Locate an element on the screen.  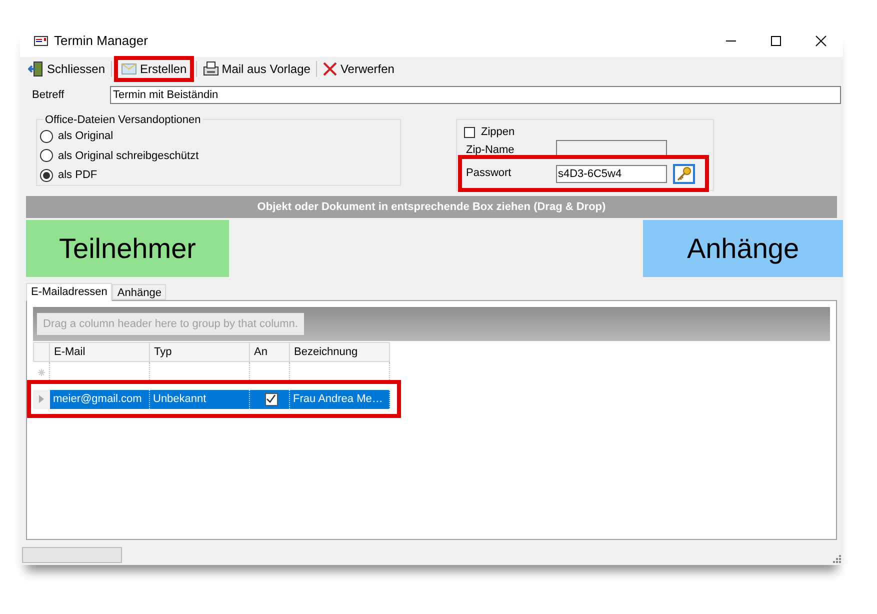
key-button is located at coordinates (684, 174).